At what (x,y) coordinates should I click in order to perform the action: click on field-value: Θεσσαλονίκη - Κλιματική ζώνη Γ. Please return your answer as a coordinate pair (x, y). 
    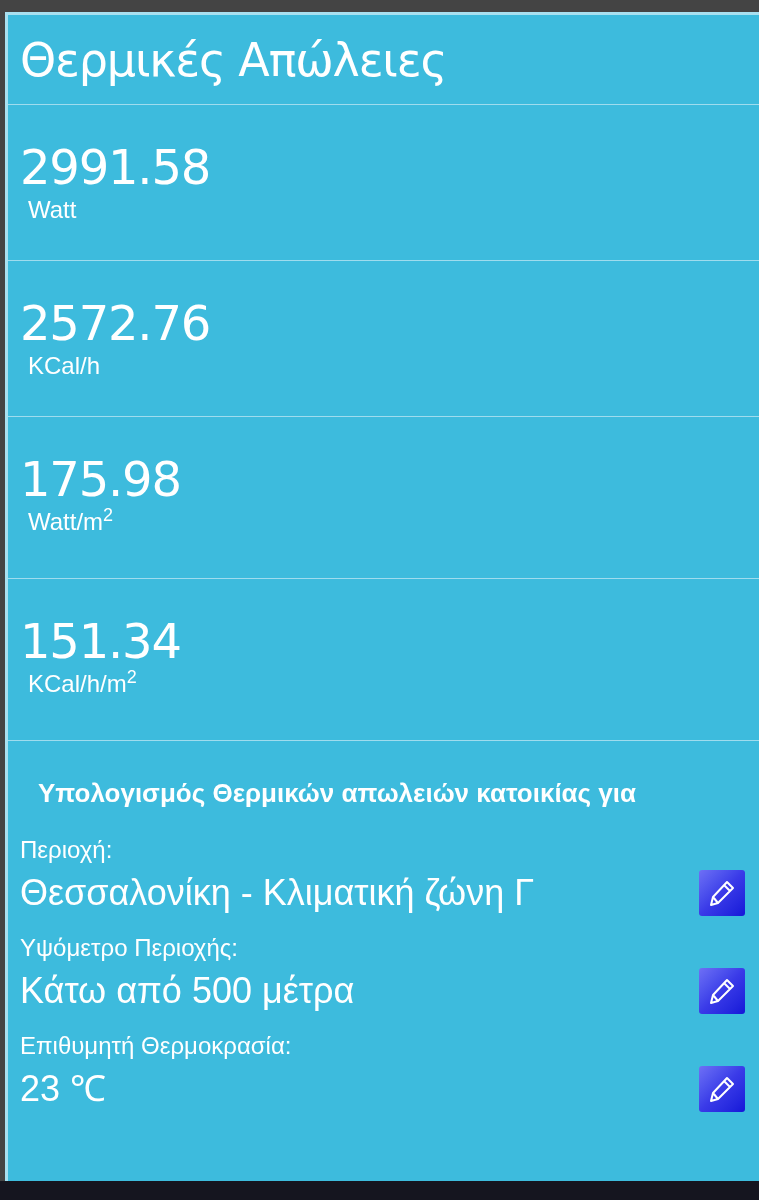
    Looking at the image, I should click on (277, 893).